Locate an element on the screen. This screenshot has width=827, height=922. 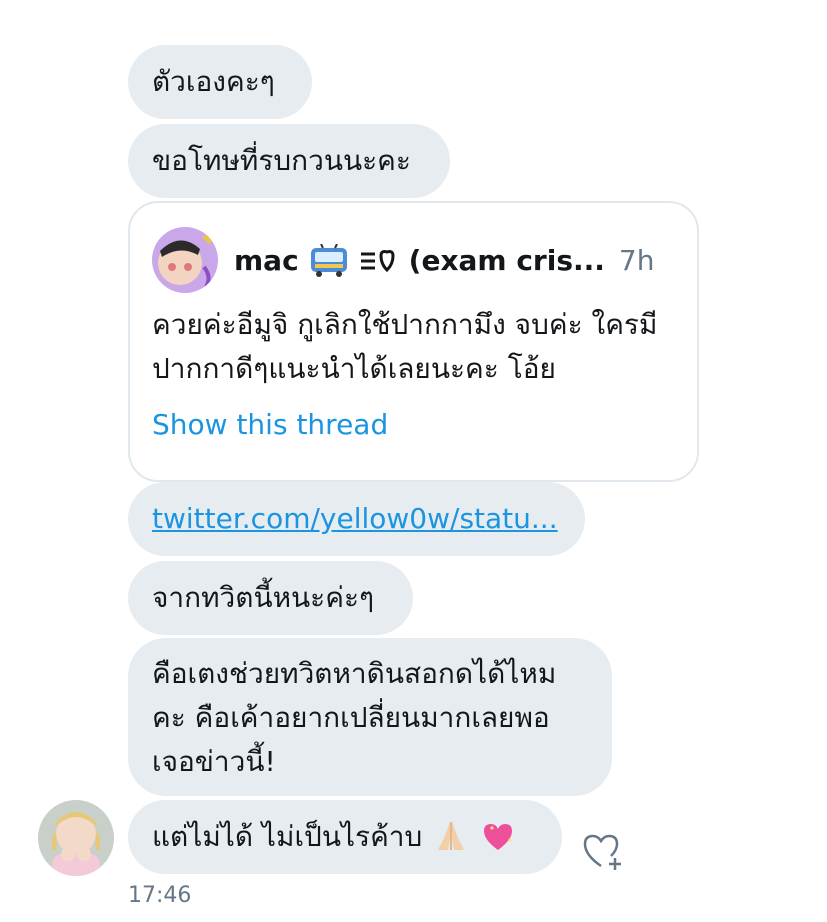
message-bubble: ตัวเองคะๆ is located at coordinates (220, 82).